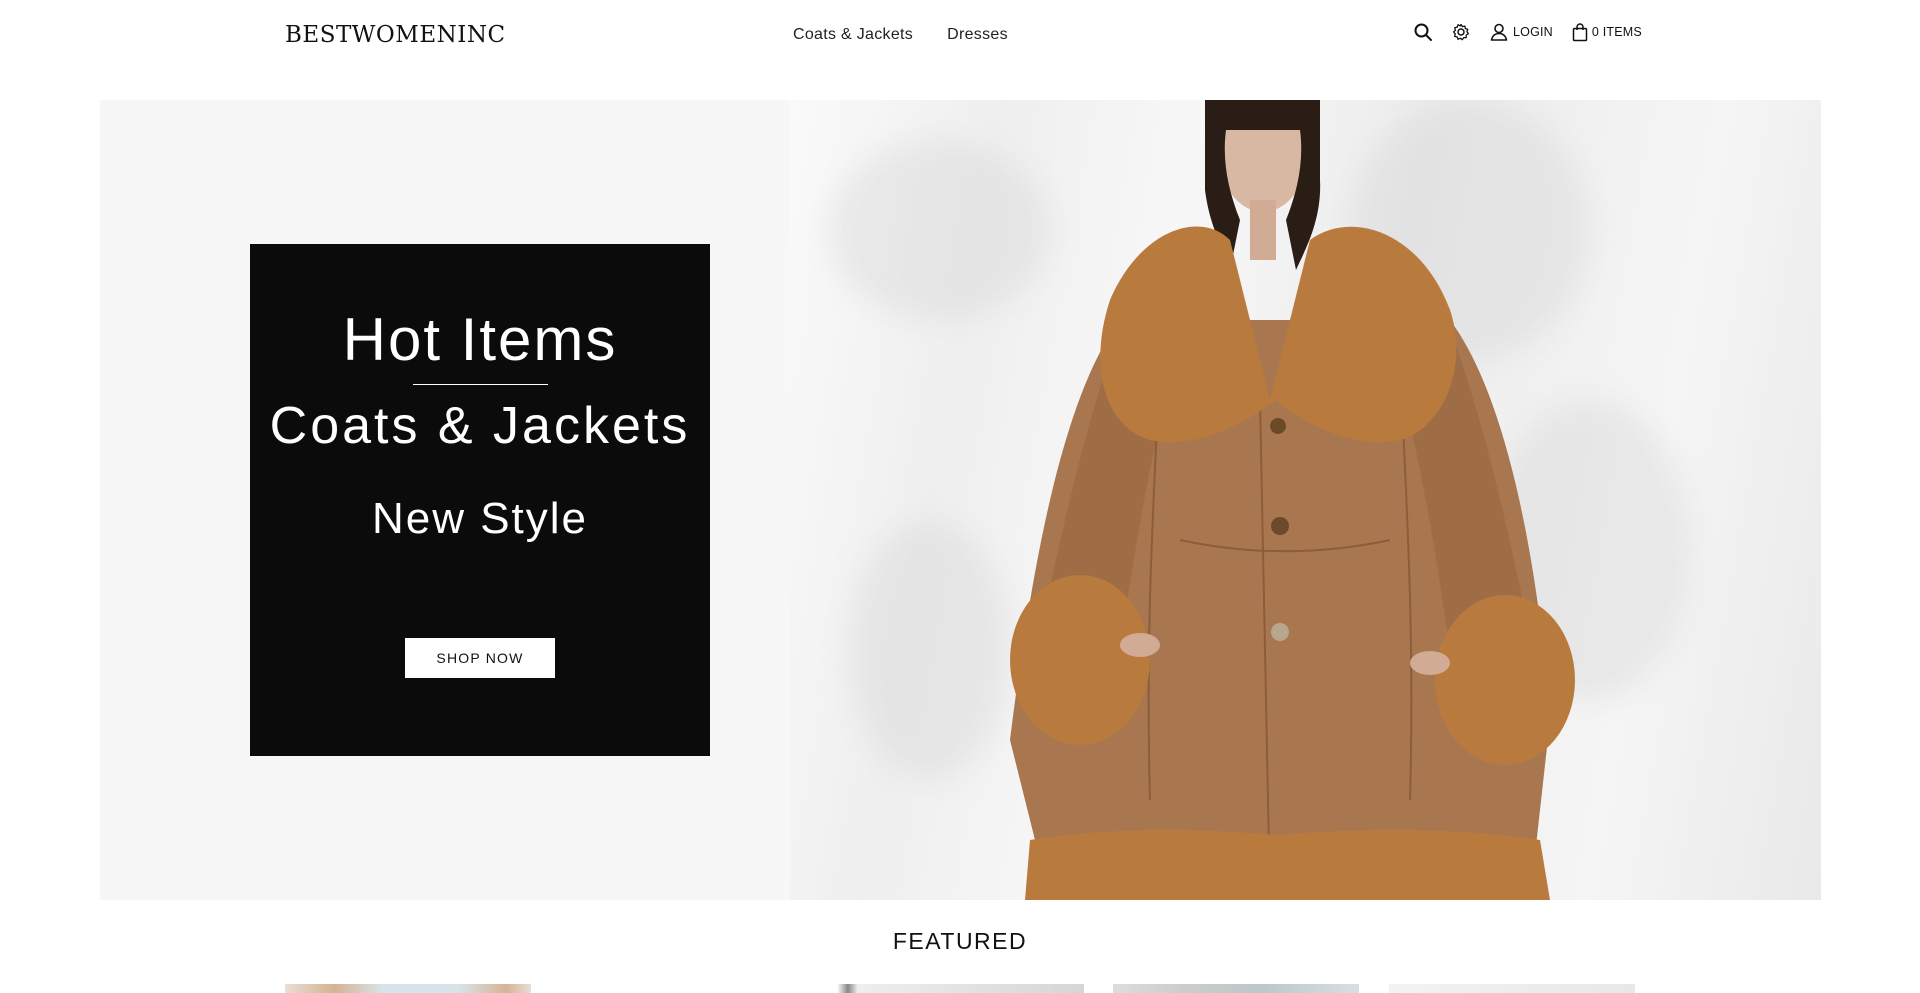  What do you see at coordinates (1533, 32) in the screenshot?
I see `login-label: LOGIN` at bounding box center [1533, 32].